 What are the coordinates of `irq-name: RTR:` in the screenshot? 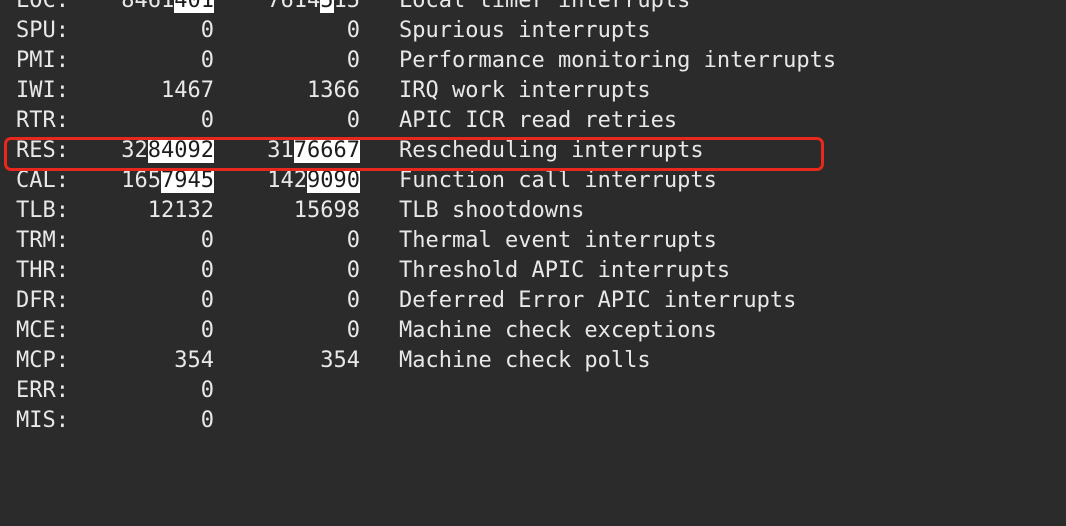 It's located at (42, 120).